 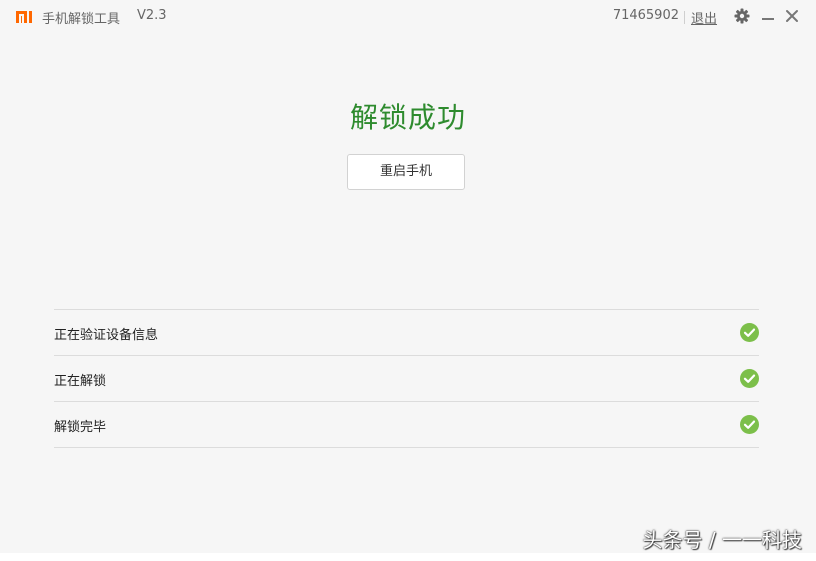 What do you see at coordinates (80, 381) in the screenshot?
I see `step-label: 正在解锁` at bounding box center [80, 381].